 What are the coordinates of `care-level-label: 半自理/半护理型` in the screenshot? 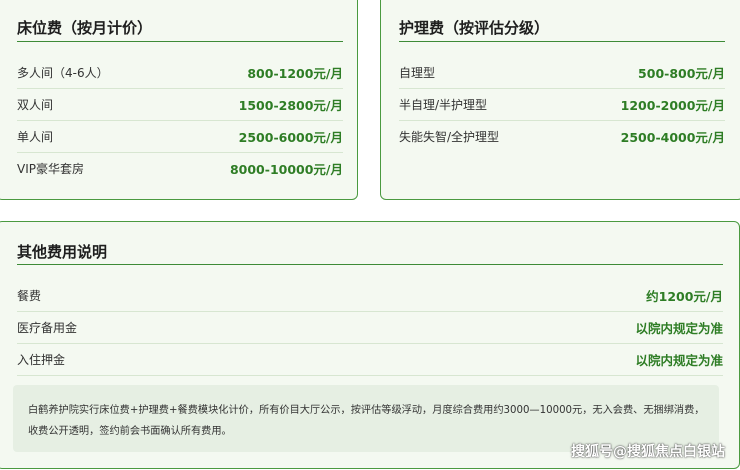 It's located at (443, 104).